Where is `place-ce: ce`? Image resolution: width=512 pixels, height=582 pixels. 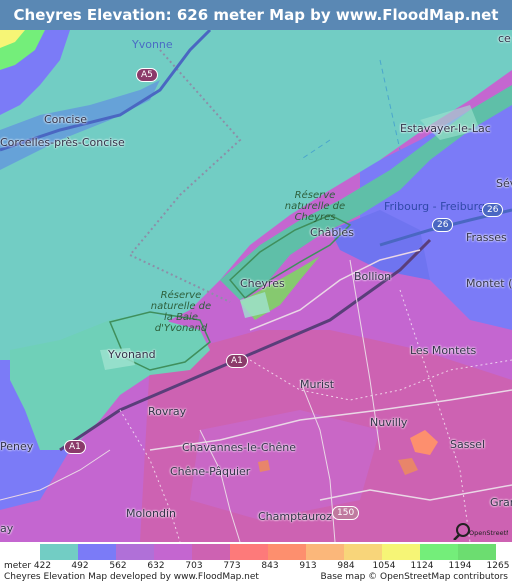 place-ce: ce is located at coordinates (504, 38).